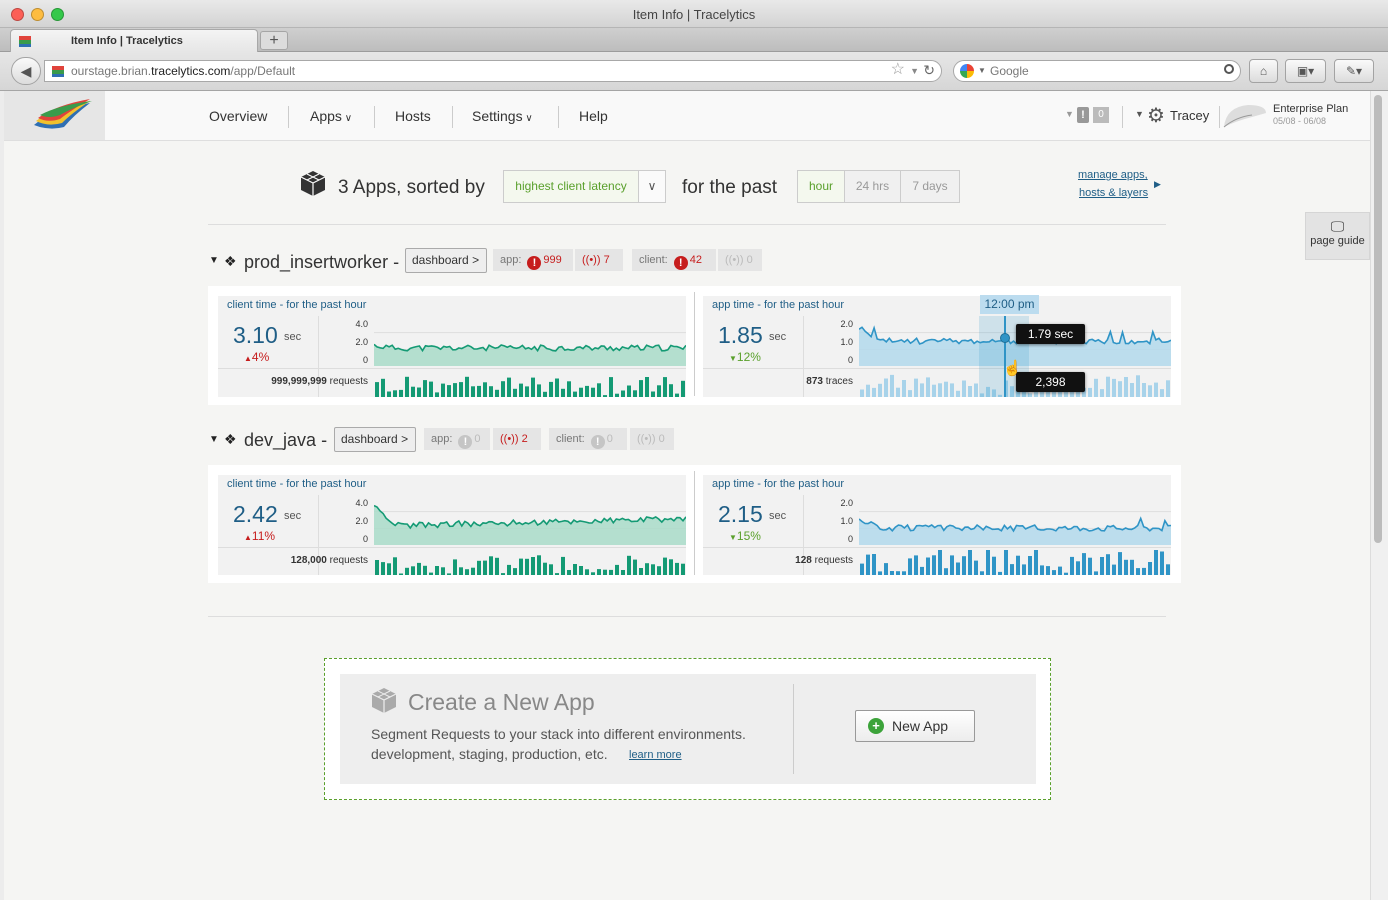 This screenshot has height=900, width=1388. I want to click on chart-divider, so click(694, 344).